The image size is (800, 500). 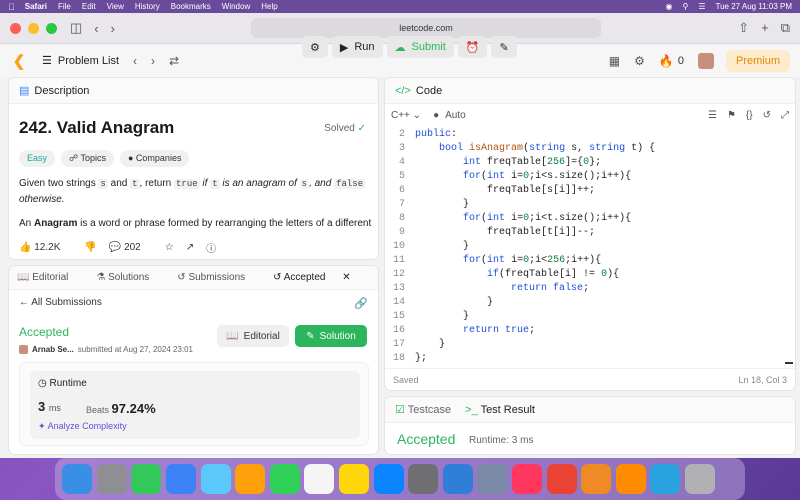 I want to click on minimize-window-button, so click(x=33, y=28).